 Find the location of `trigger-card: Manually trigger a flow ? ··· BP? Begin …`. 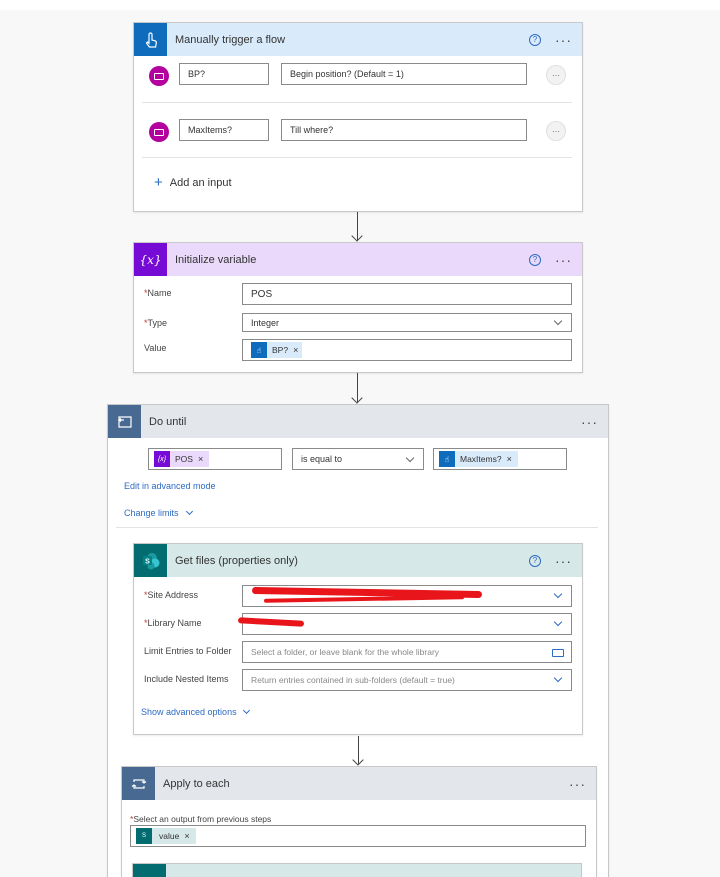

trigger-card: Manually trigger a flow ? ··· BP? Begin … is located at coordinates (358, 117).